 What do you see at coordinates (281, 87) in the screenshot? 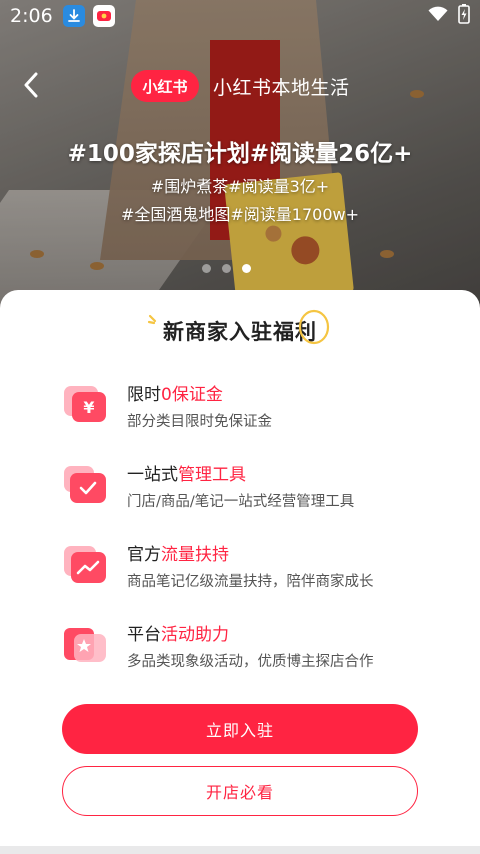
I see `page-title: 小红书本地生活` at bounding box center [281, 87].